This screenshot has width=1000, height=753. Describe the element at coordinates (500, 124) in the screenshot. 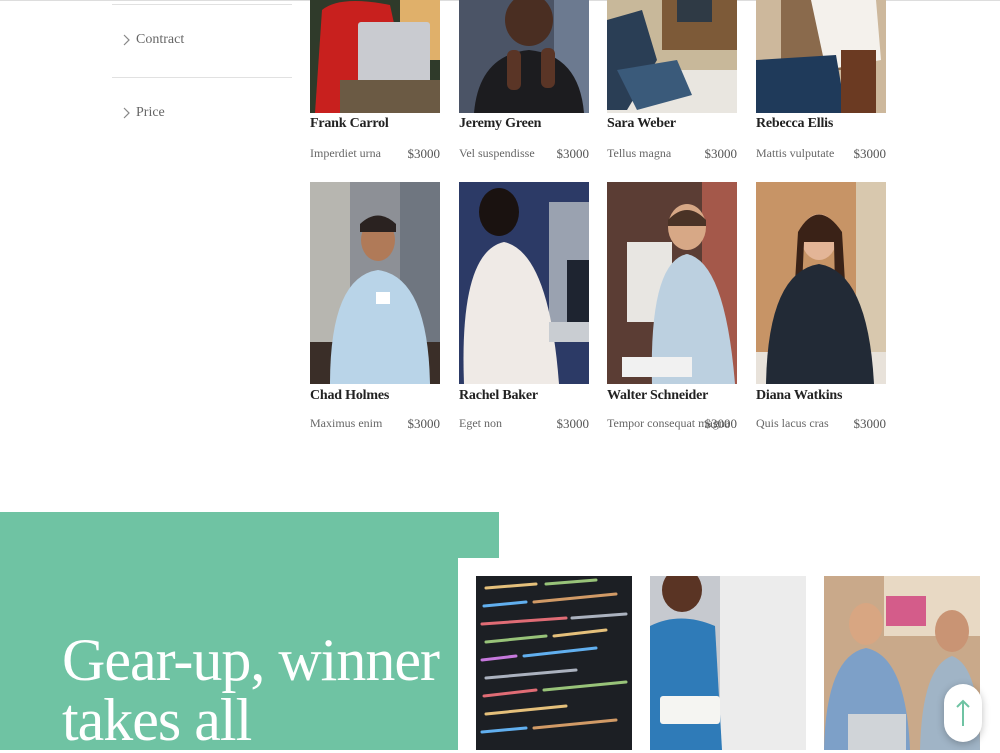

I see `product-name: Jeremy Green` at that location.